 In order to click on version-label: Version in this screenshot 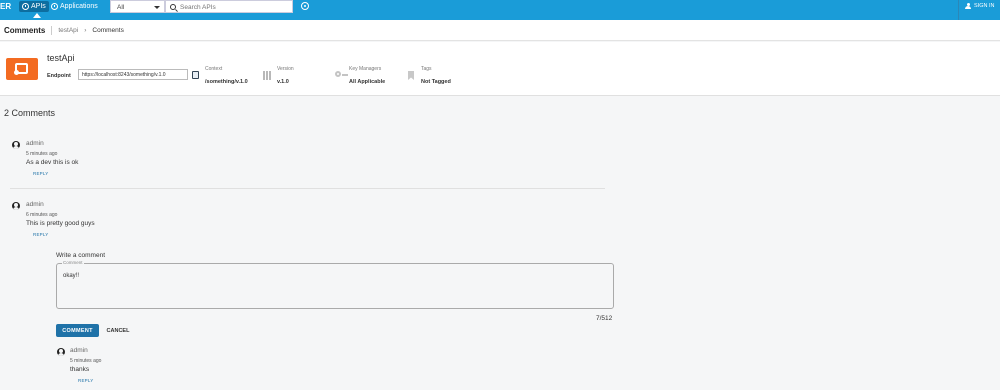, I will do `click(285, 69)`.